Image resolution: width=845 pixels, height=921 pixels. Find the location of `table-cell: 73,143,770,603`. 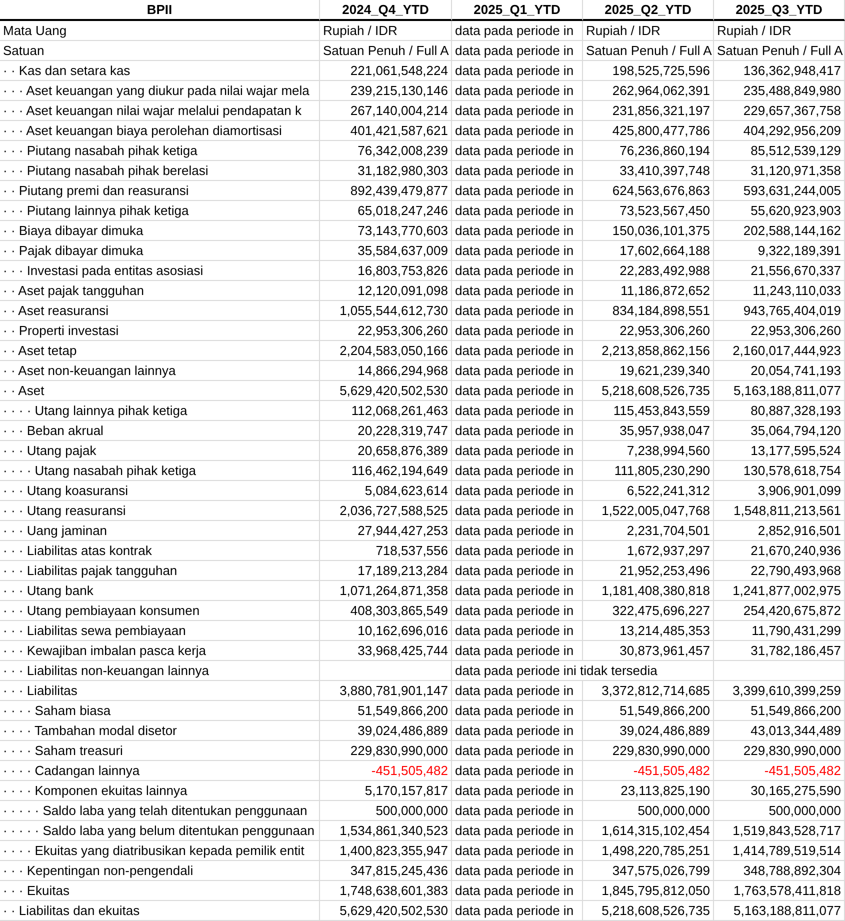

table-cell: 73,143,770,603 is located at coordinates (386, 231).